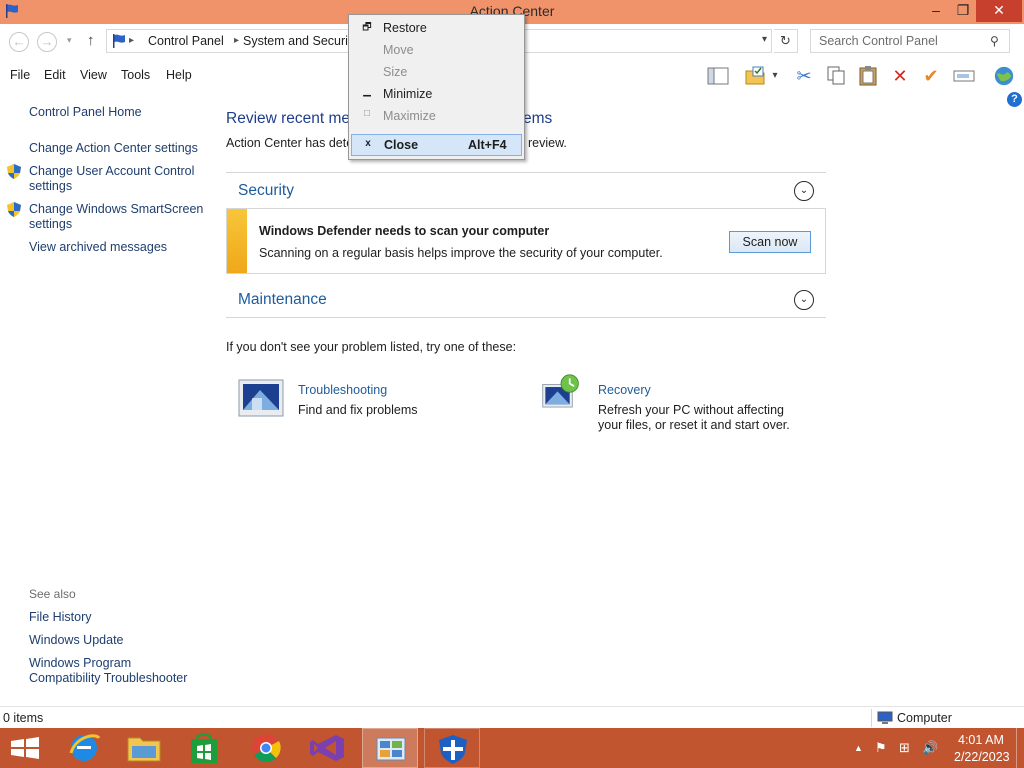 This screenshot has width=1024, height=768. Describe the element at coordinates (900, 76) in the screenshot. I see `delete-icon: ✕` at that location.